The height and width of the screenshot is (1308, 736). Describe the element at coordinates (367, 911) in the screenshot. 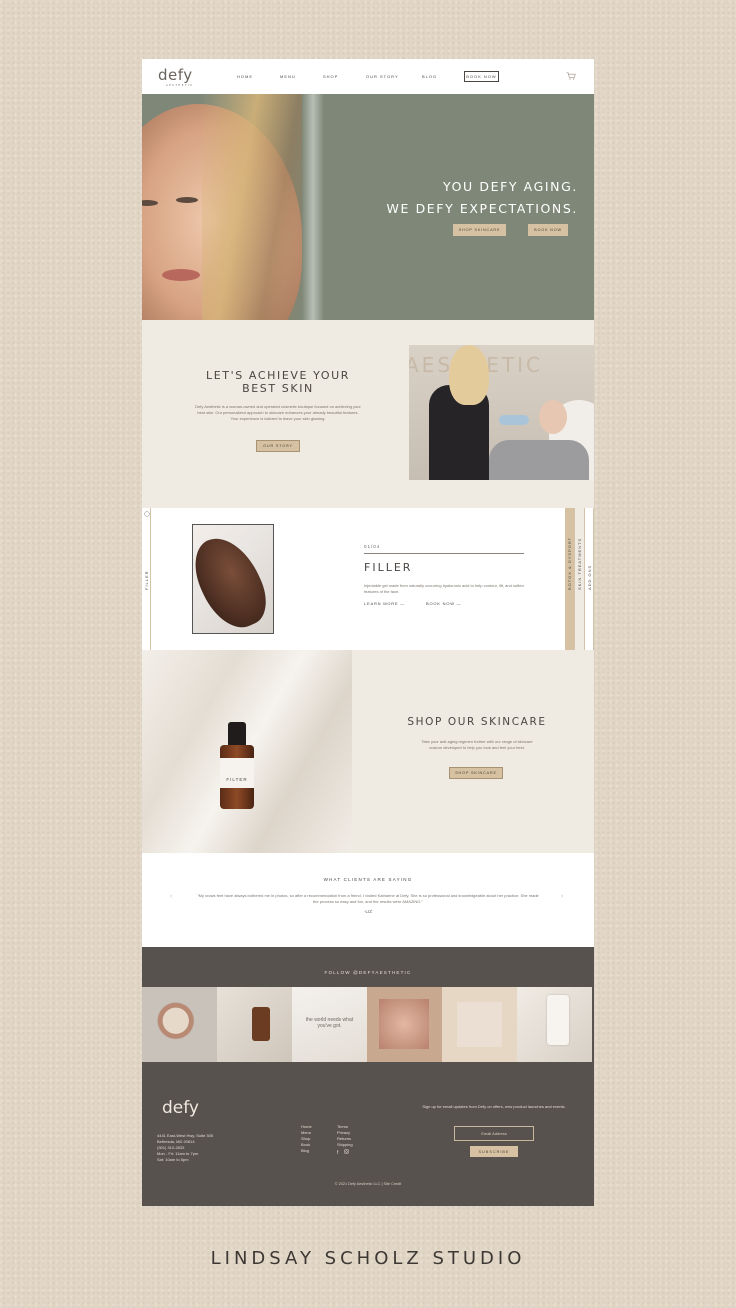

I see `testimonial-author: -LIZ` at that location.